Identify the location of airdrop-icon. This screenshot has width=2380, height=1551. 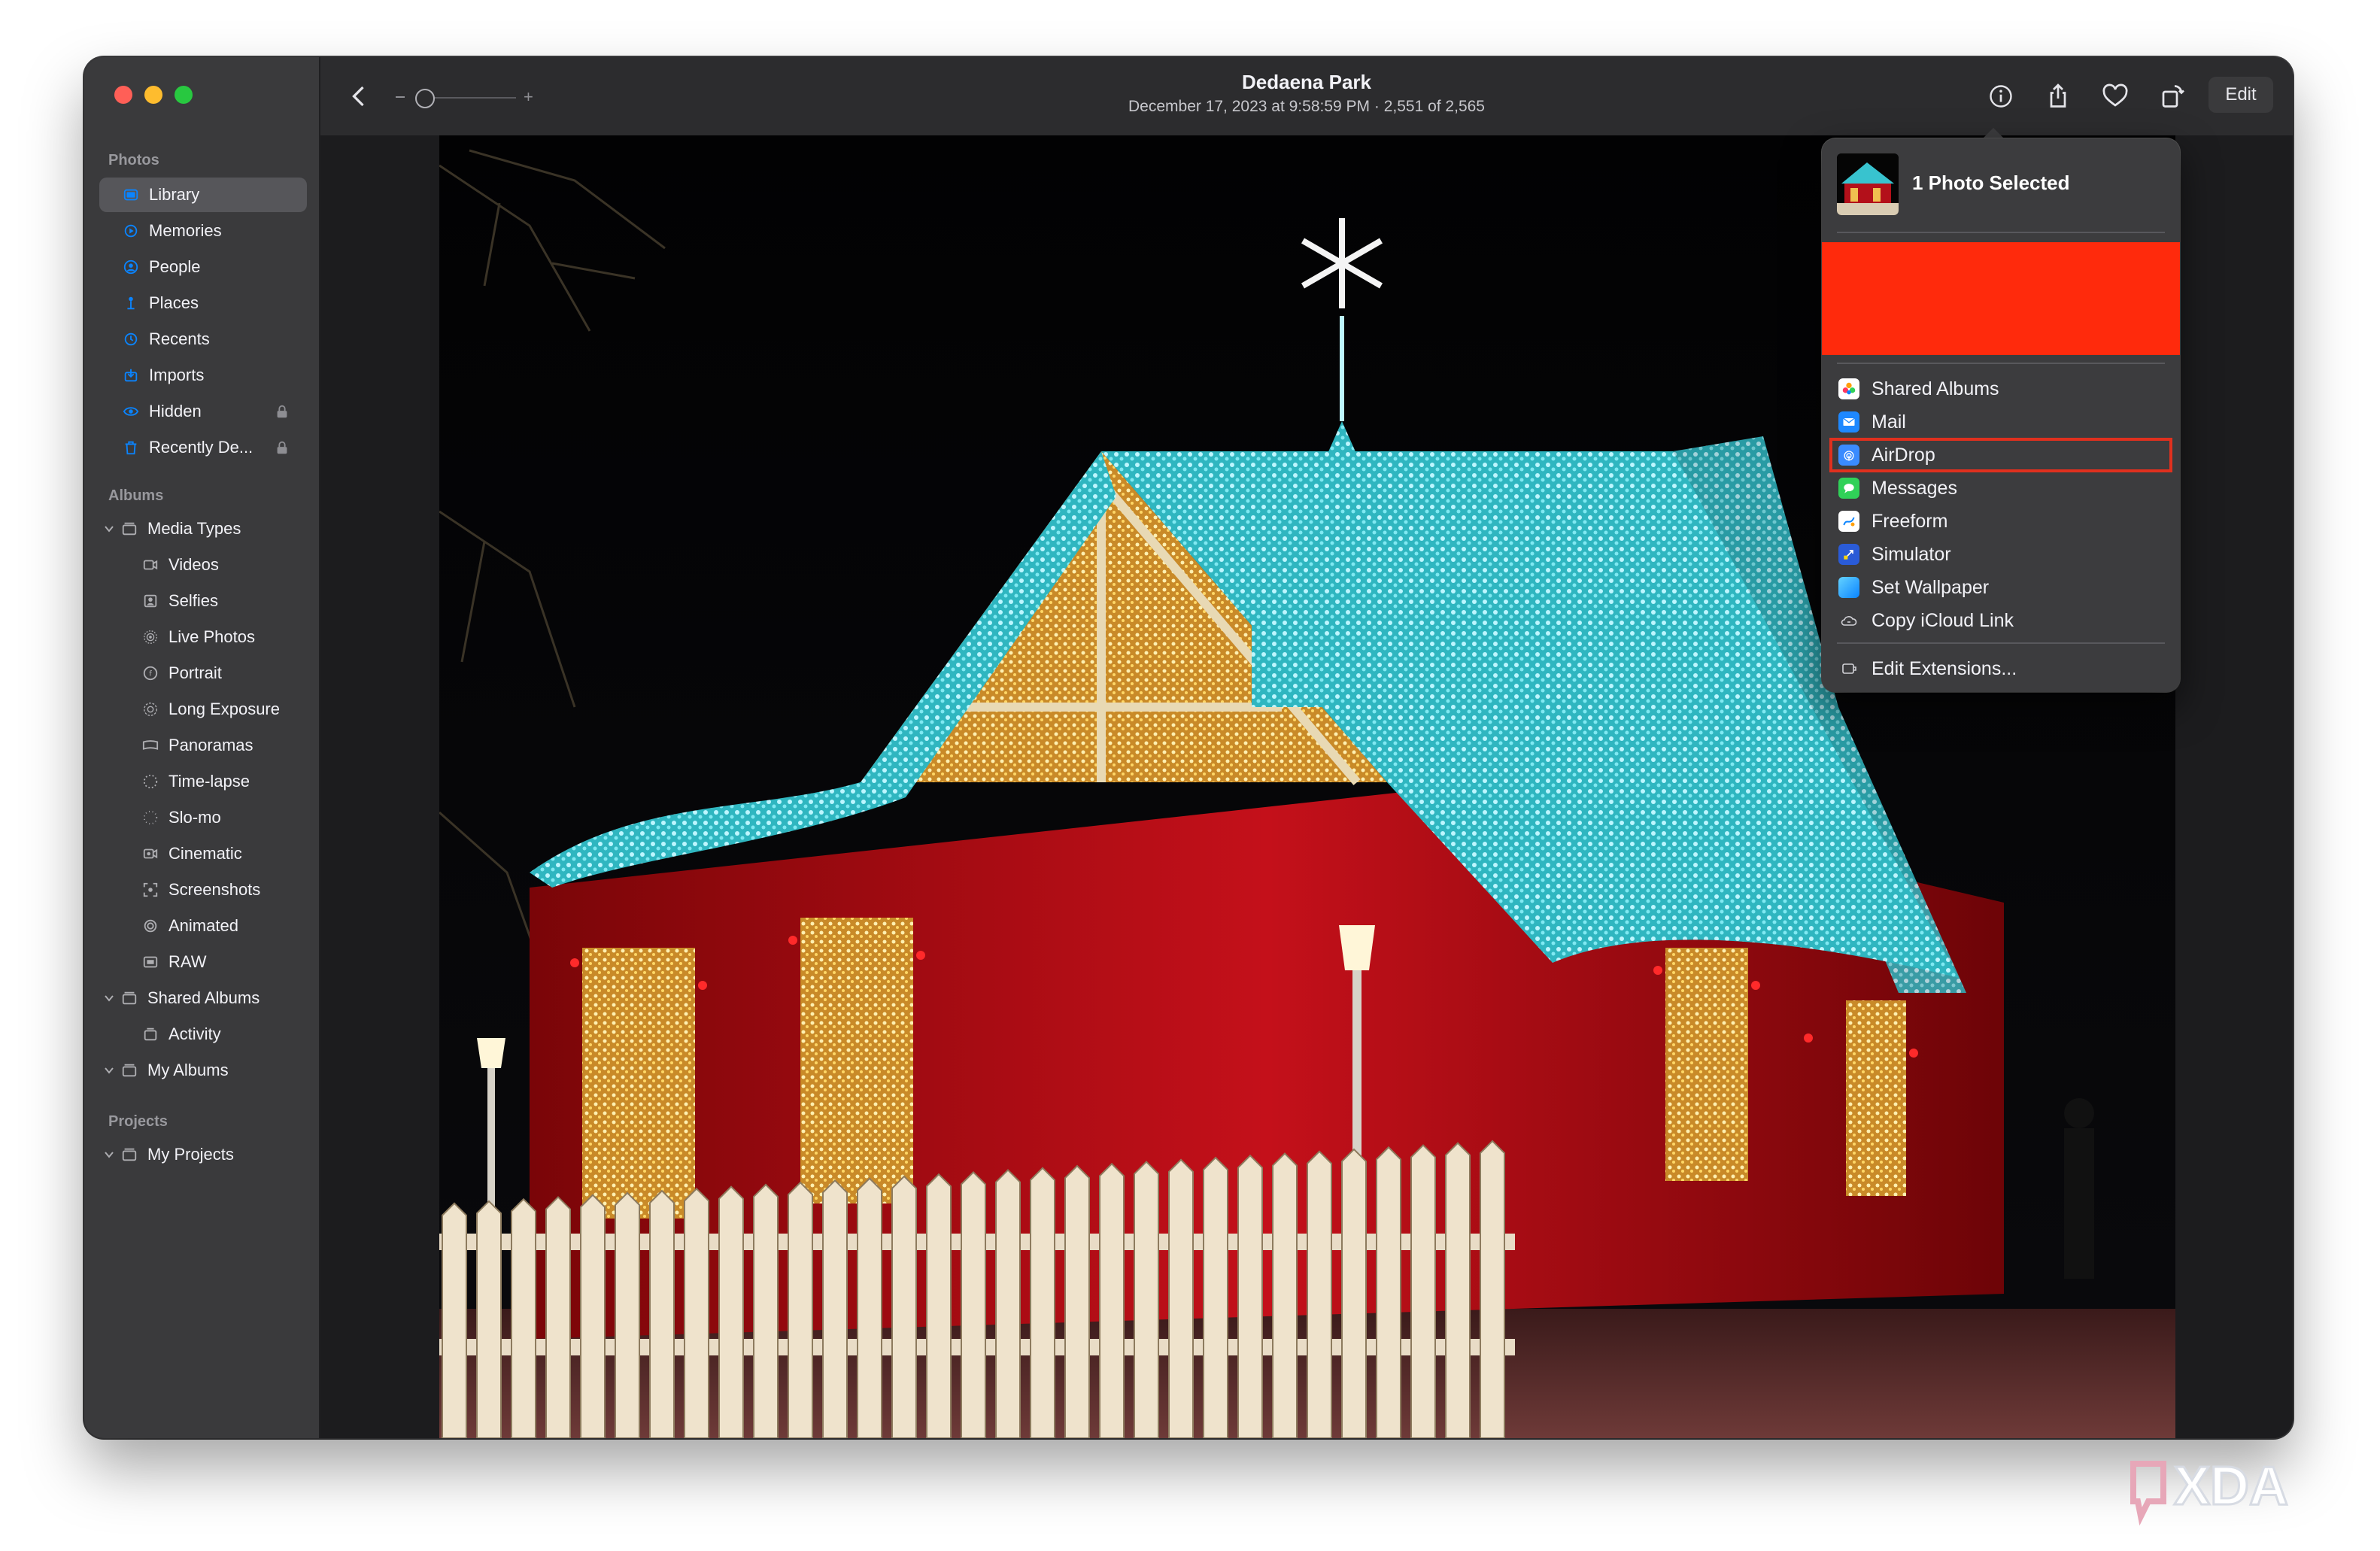
(1848, 456).